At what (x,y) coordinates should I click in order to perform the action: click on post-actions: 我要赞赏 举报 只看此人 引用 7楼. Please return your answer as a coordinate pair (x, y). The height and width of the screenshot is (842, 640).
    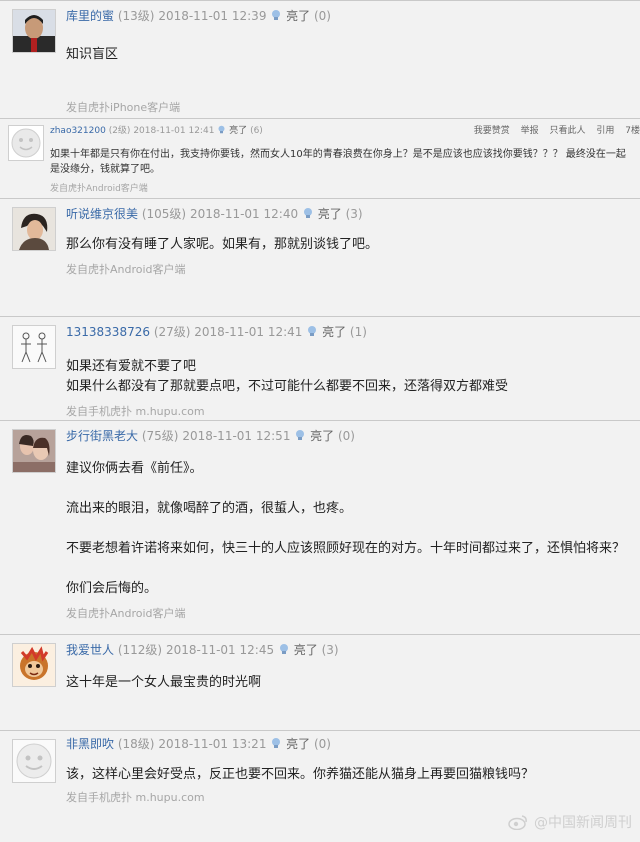
    Looking at the image, I should click on (553, 129).